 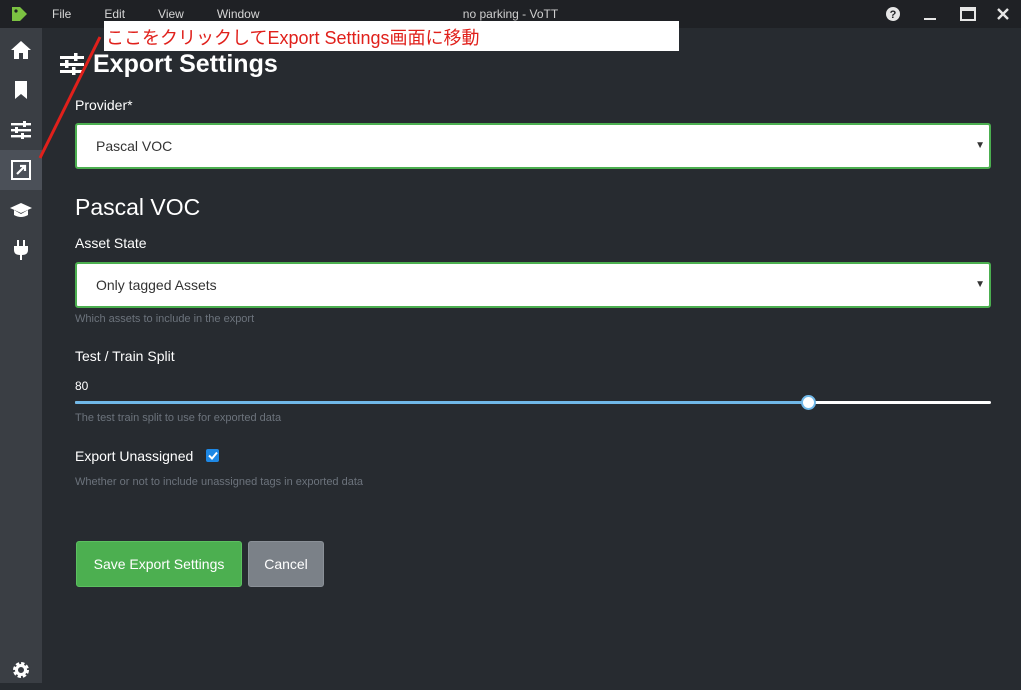 I want to click on bookmark-icon, so click(x=21, y=90).